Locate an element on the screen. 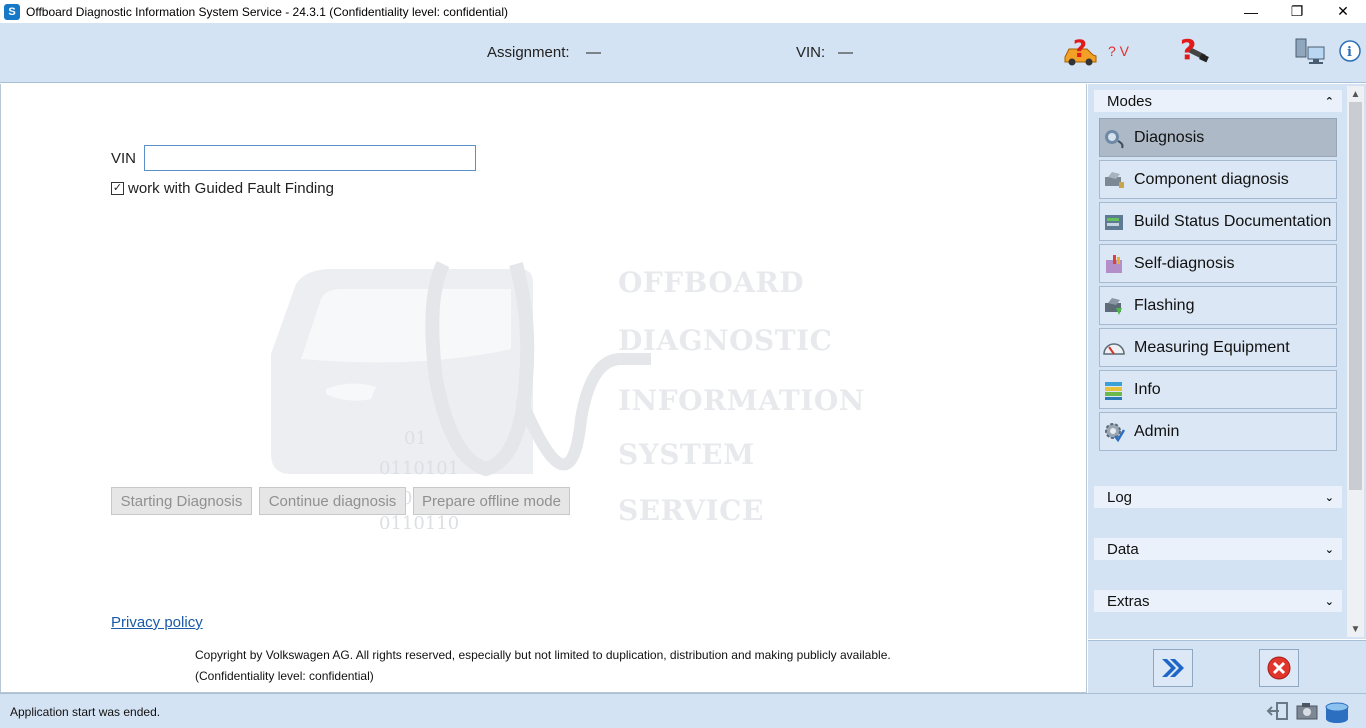 Image resolution: width=1366 pixels, height=728 pixels. minimize-button: — is located at coordinates (1251, 11).